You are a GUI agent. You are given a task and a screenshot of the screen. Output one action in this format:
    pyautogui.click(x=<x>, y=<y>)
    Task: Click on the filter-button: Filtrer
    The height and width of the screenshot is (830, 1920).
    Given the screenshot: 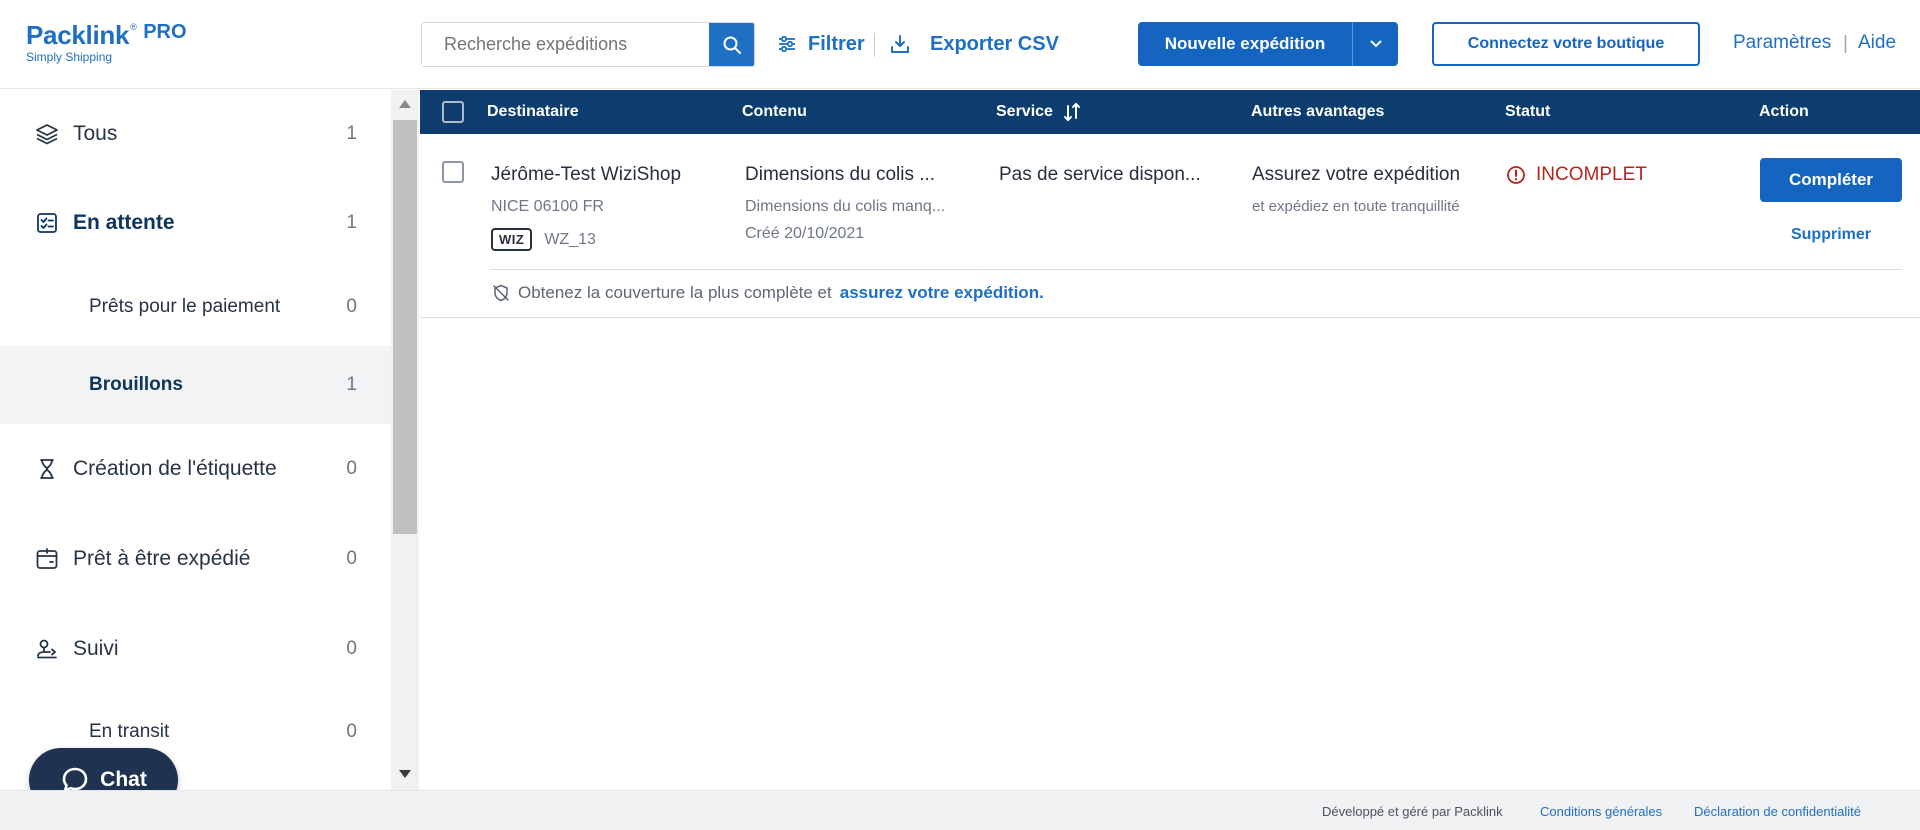 What is the action you would take?
    pyautogui.click(x=821, y=44)
    